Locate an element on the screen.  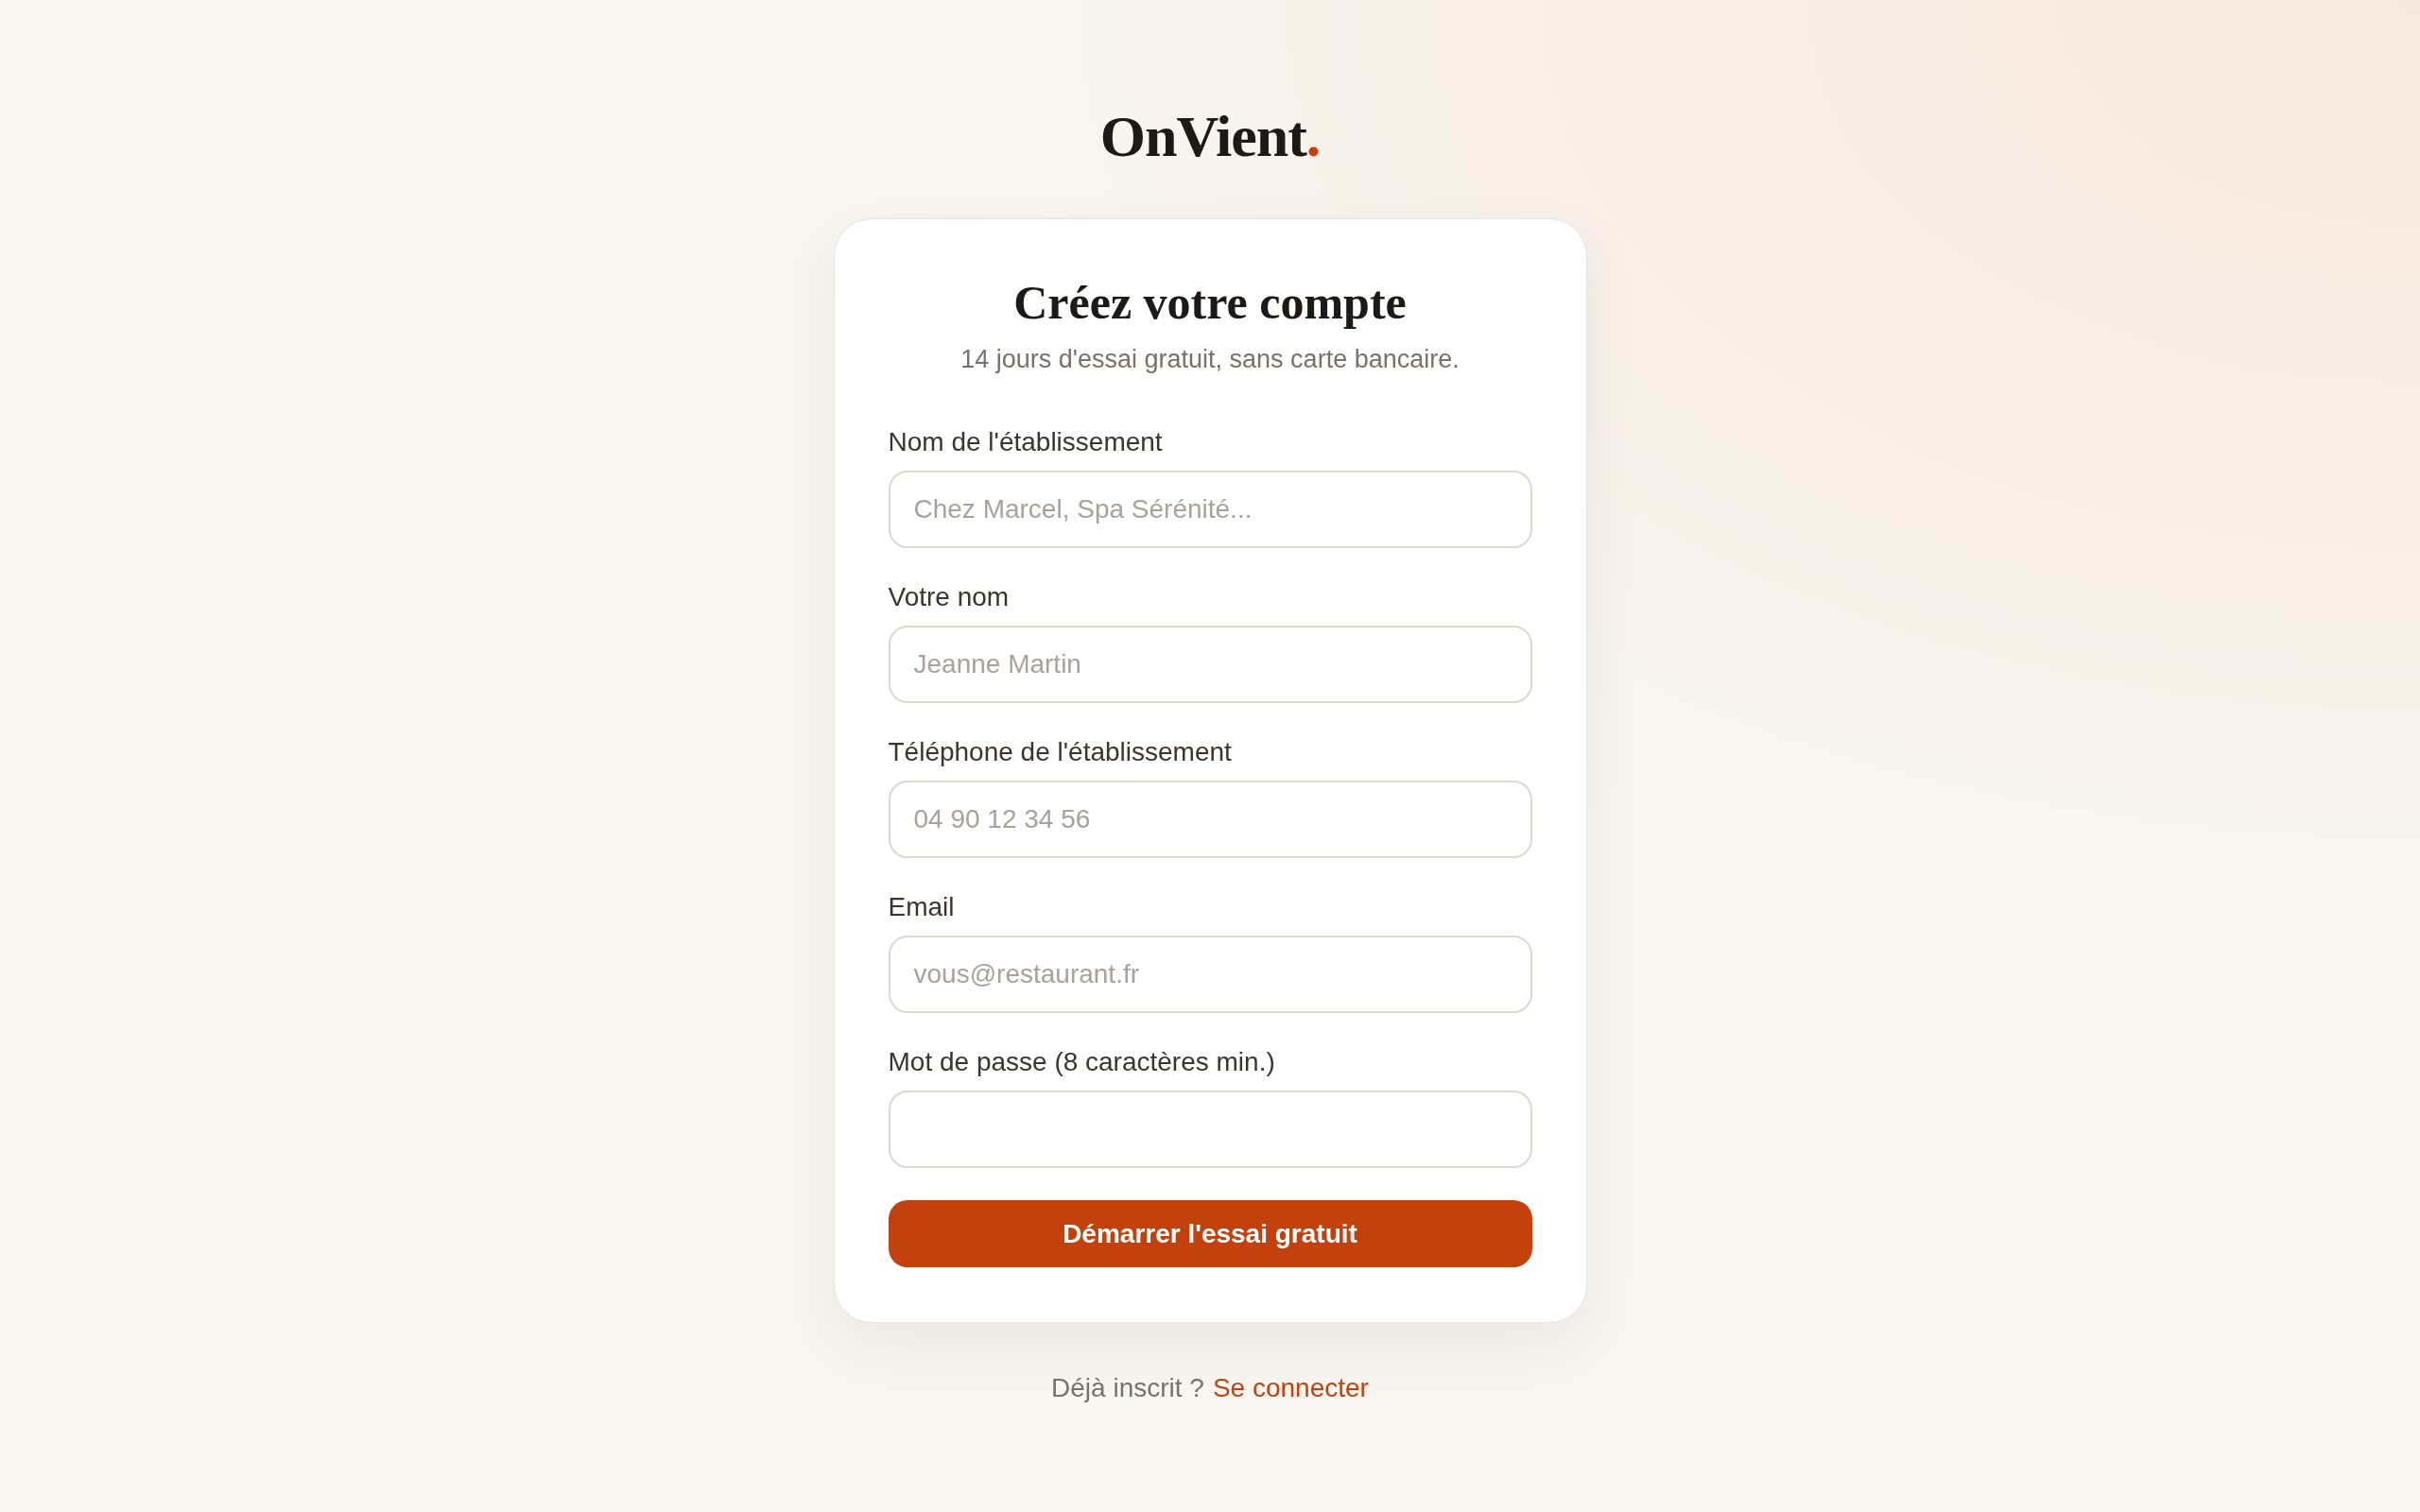
signin-prompt: Déjà inscrit ? is located at coordinates (1127, 1388).